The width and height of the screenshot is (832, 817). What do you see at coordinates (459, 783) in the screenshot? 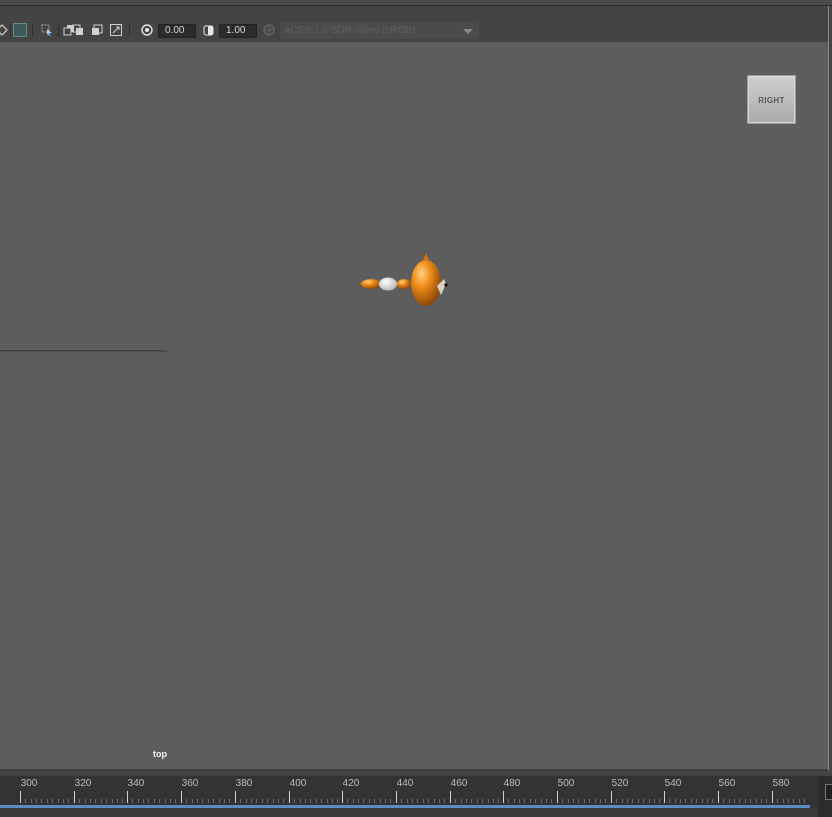
I see `timeline-tick-label: 460` at bounding box center [459, 783].